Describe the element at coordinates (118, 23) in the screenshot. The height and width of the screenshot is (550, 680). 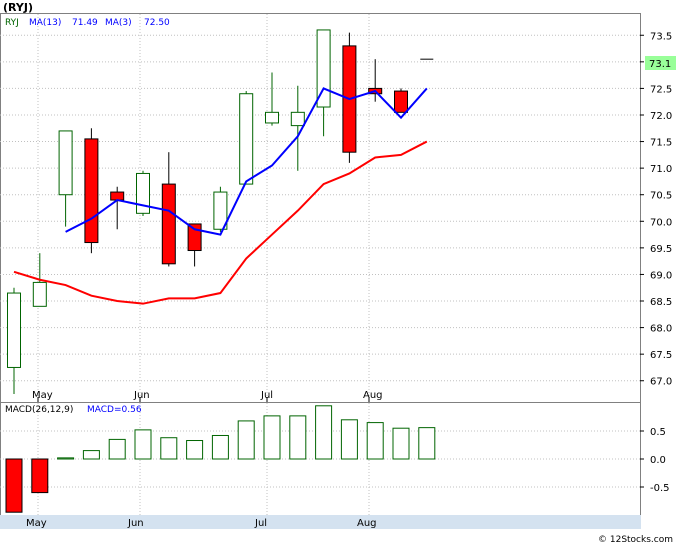
I see `legend-ma3-label: MA(3)` at that location.